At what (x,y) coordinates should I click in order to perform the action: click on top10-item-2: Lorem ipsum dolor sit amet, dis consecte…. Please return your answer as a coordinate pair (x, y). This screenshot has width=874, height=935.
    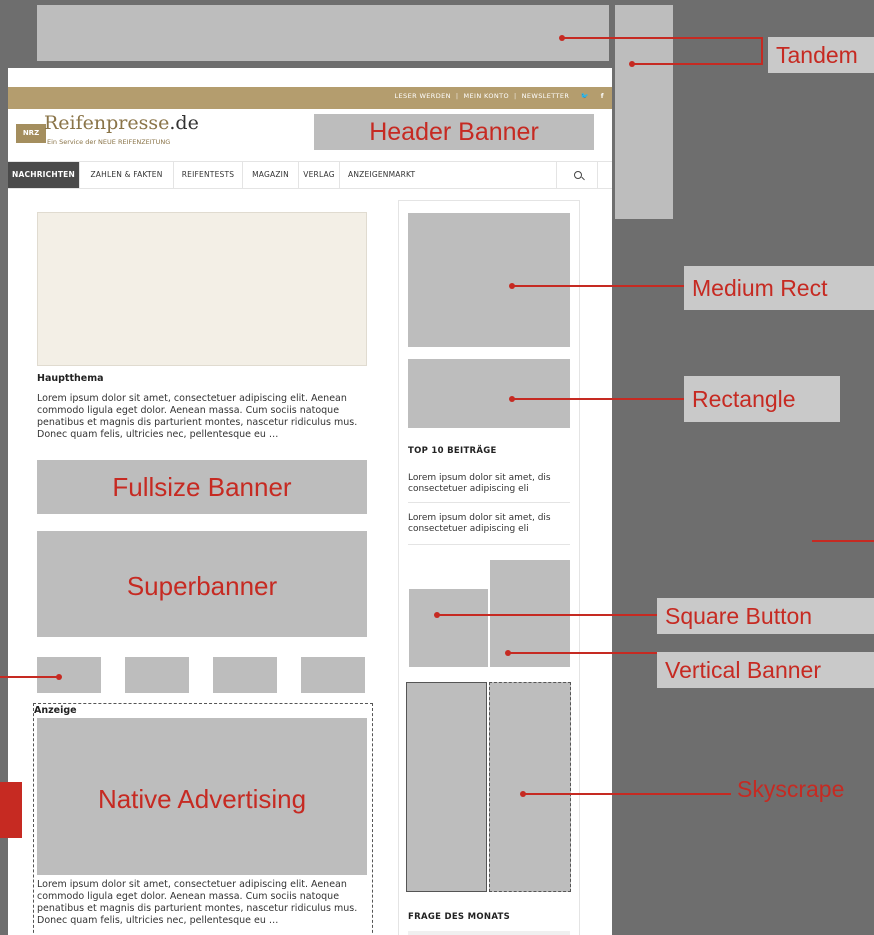
    Looking at the image, I should click on (488, 524).